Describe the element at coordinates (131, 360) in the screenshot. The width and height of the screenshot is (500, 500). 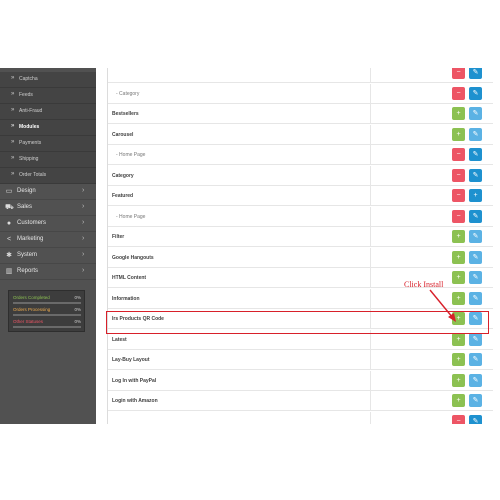
I see `module-name: Lay-Buy Layout` at that location.